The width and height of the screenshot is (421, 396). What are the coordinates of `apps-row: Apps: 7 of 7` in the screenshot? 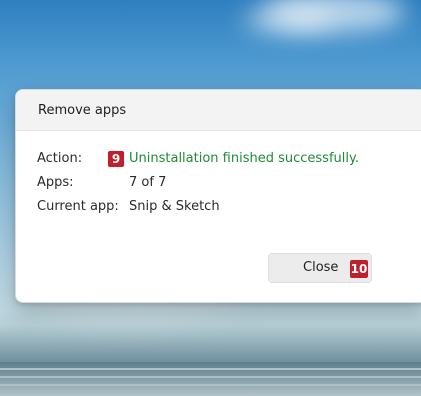 It's located at (229, 183).